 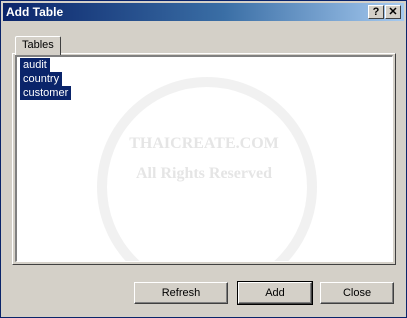 I want to click on watermark-line-2: All Rights Reserved, so click(x=204, y=173).